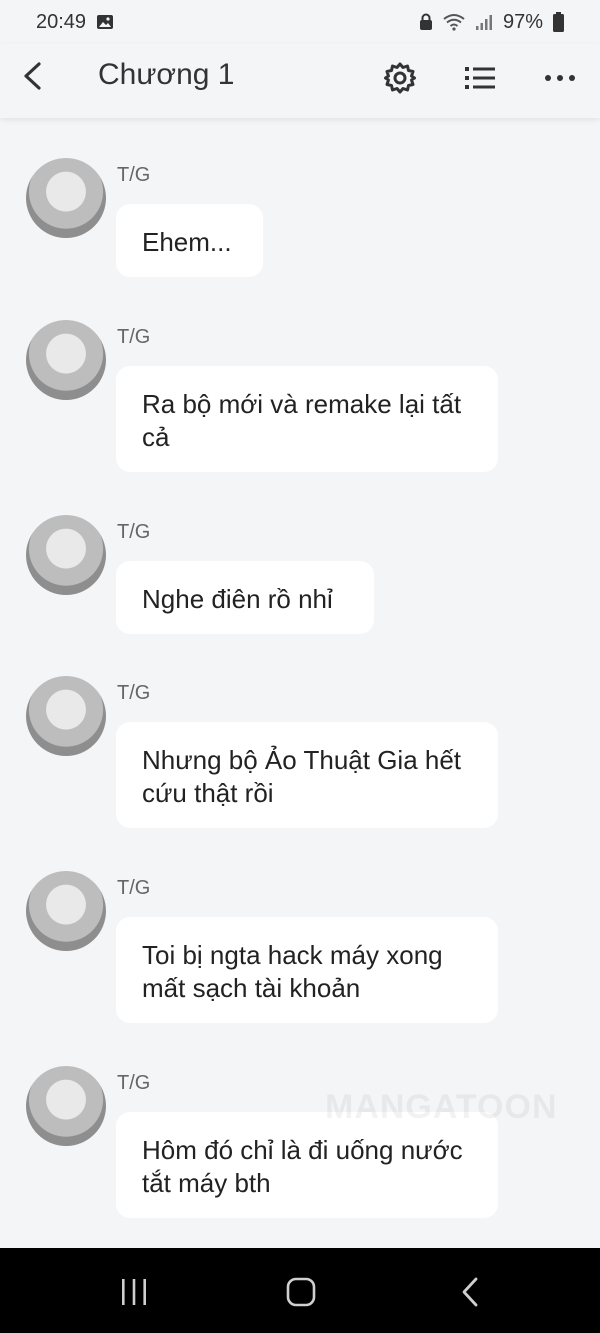  I want to click on home-icon, so click(301, 1292).